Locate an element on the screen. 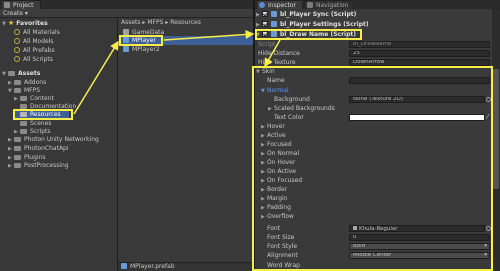  breadcrumb: Assets ▸ MFPS ▸ Resources is located at coordinates (161, 22).